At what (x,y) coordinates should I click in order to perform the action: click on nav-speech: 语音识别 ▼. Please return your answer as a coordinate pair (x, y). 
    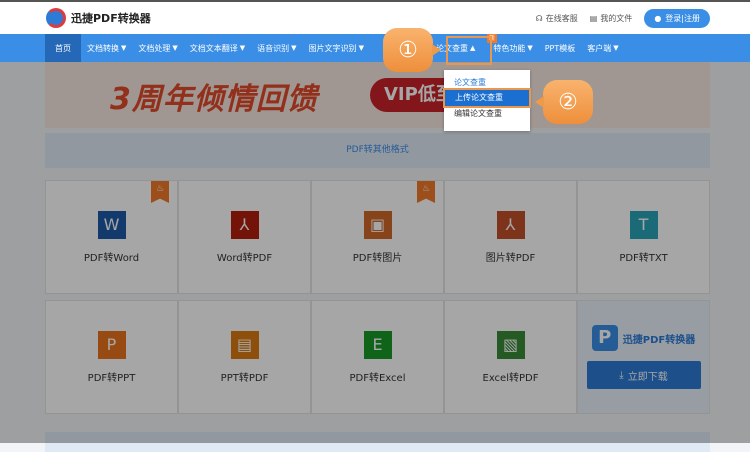
    Looking at the image, I should click on (276, 48).